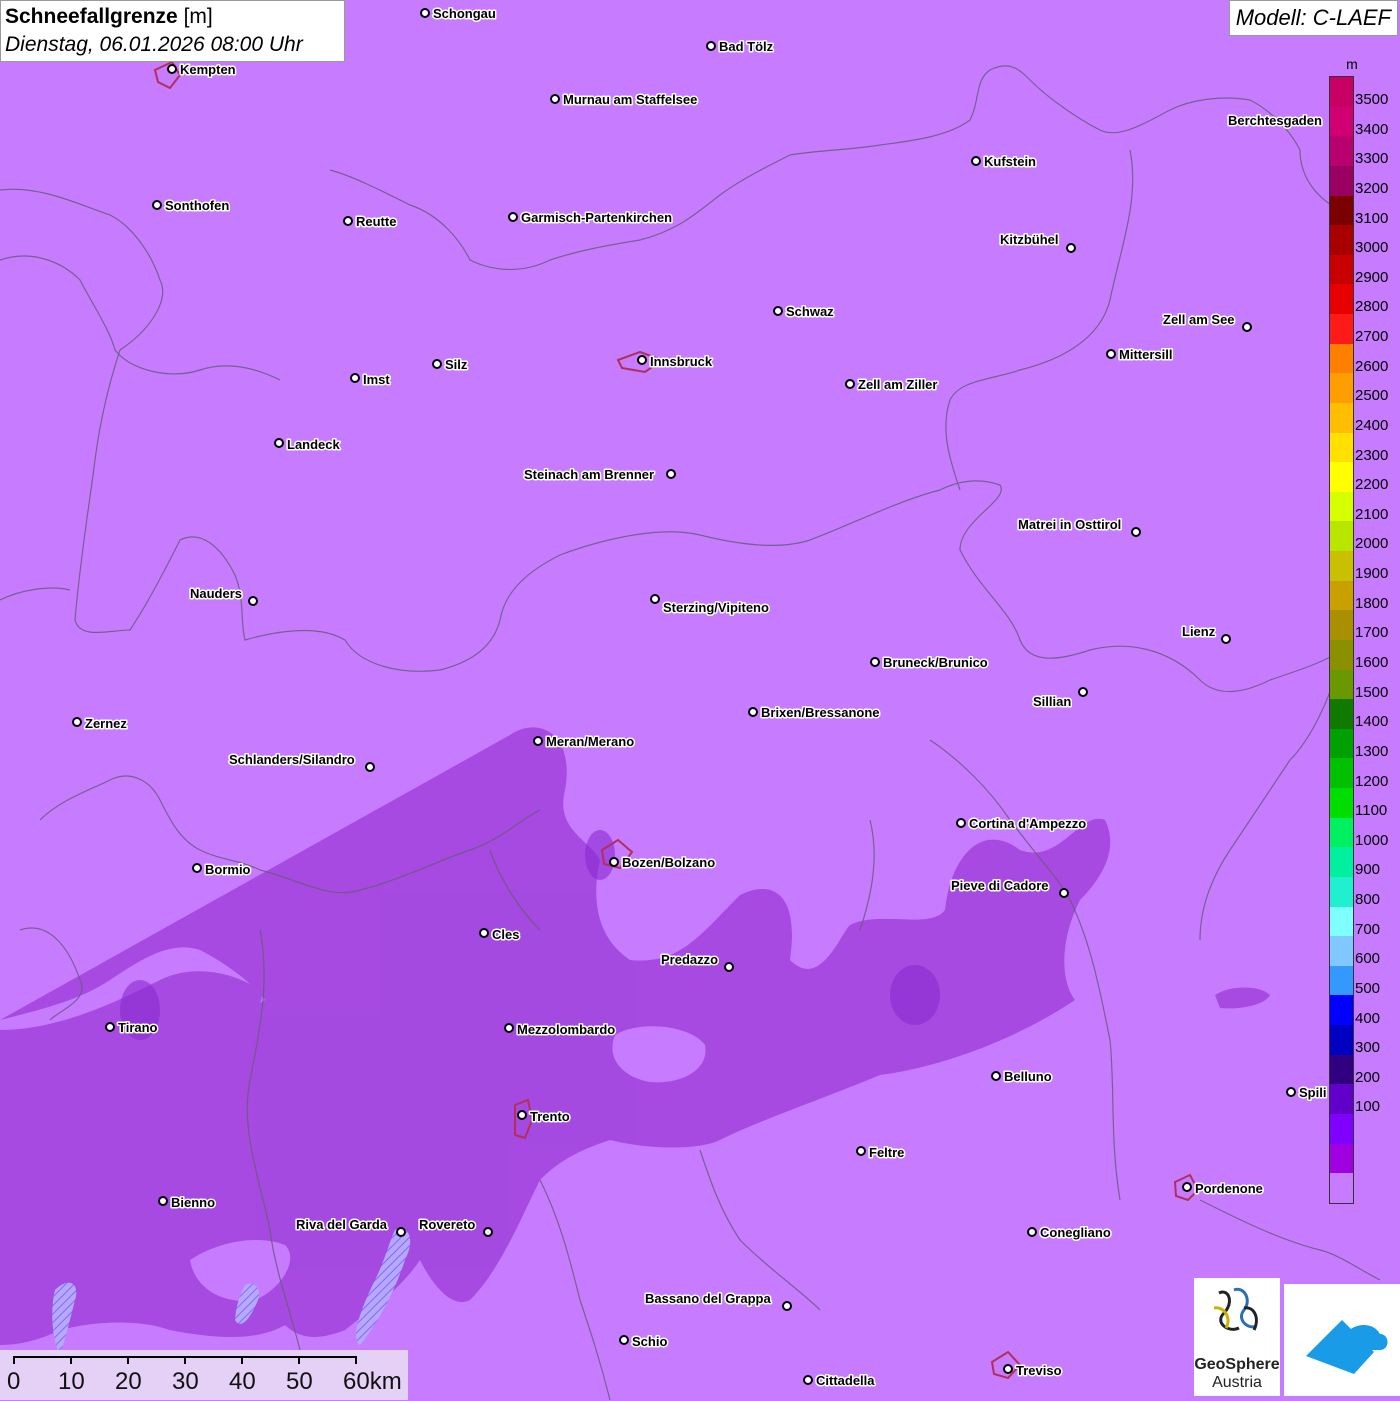  I want to click on svg-text: Schio, so click(649, 1341).